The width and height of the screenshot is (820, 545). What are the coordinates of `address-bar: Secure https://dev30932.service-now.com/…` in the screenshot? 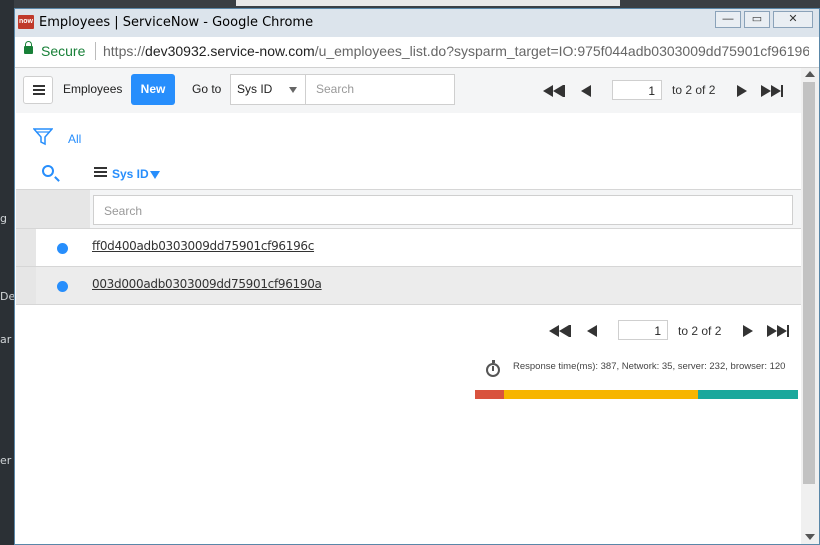 It's located at (417, 52).